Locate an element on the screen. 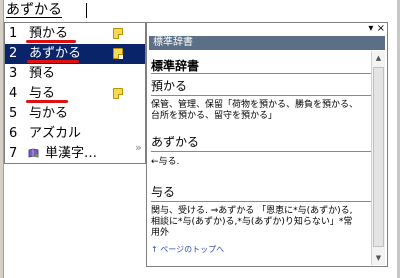  candidate-number: 5 is located at coordinates (13, 113).